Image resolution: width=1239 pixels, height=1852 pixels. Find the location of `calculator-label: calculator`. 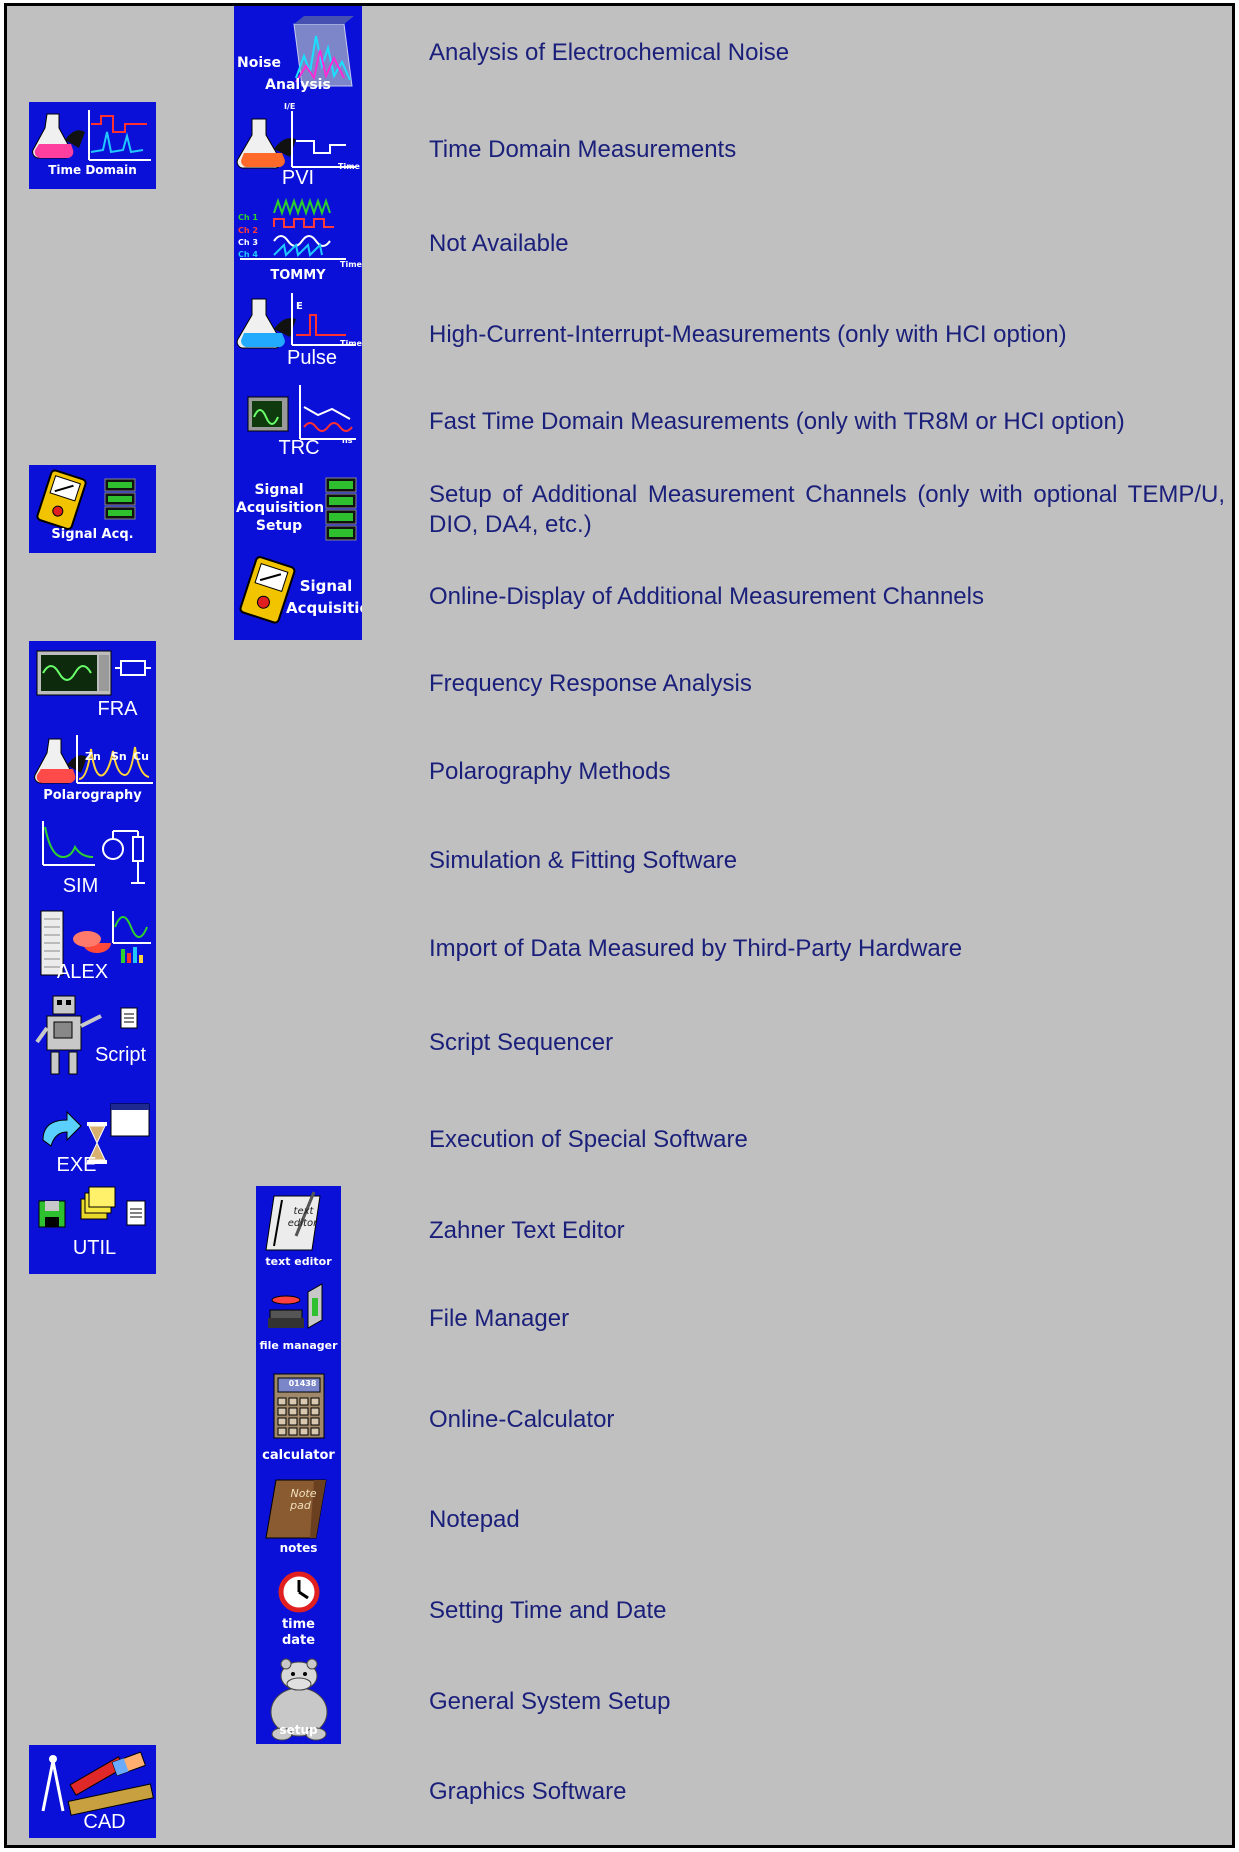

calculator-label: calculator is located at coordinates (298, 1455).